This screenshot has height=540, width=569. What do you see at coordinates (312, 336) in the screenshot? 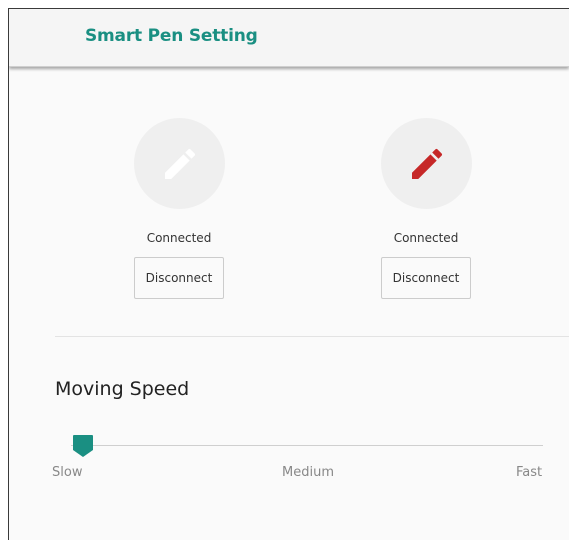
I see `section-divider` at bounding box center [312, 336].